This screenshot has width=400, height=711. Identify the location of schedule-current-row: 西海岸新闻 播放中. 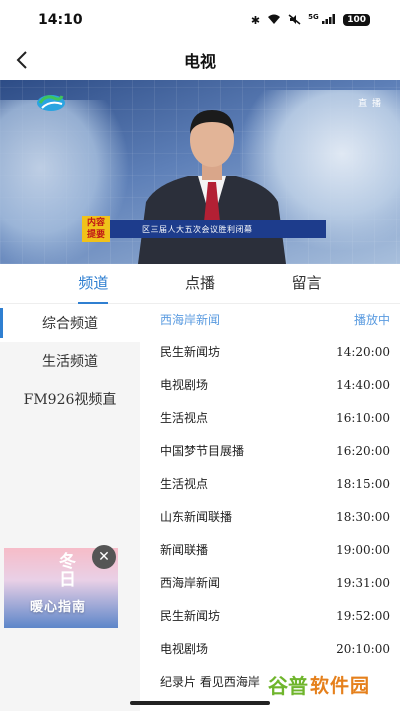
(270, 319).